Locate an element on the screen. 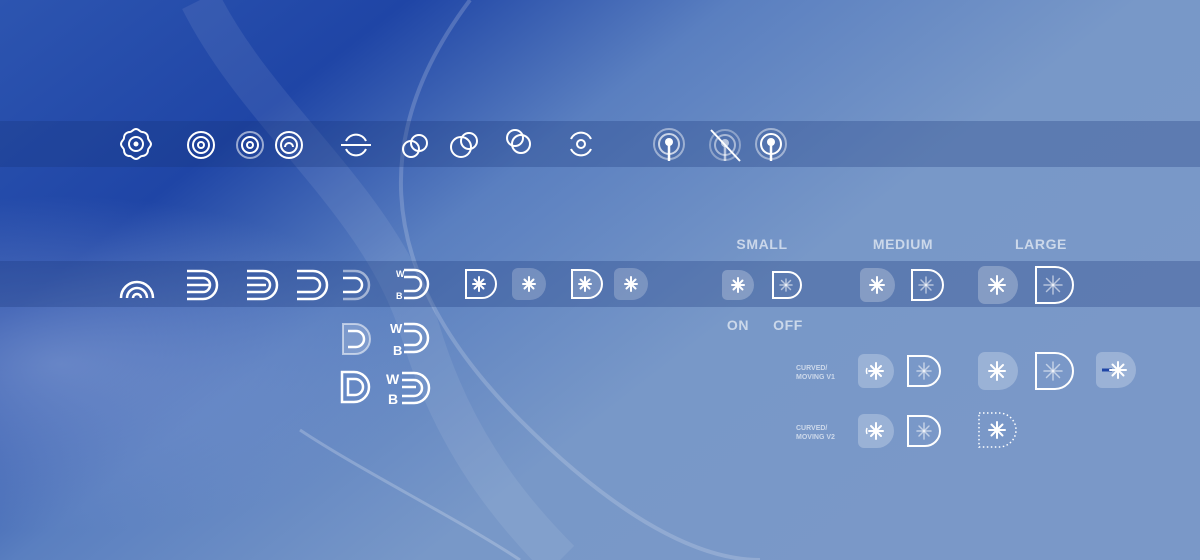  asterisk-tile-moving-icon is located at coordinates (1116, 370).